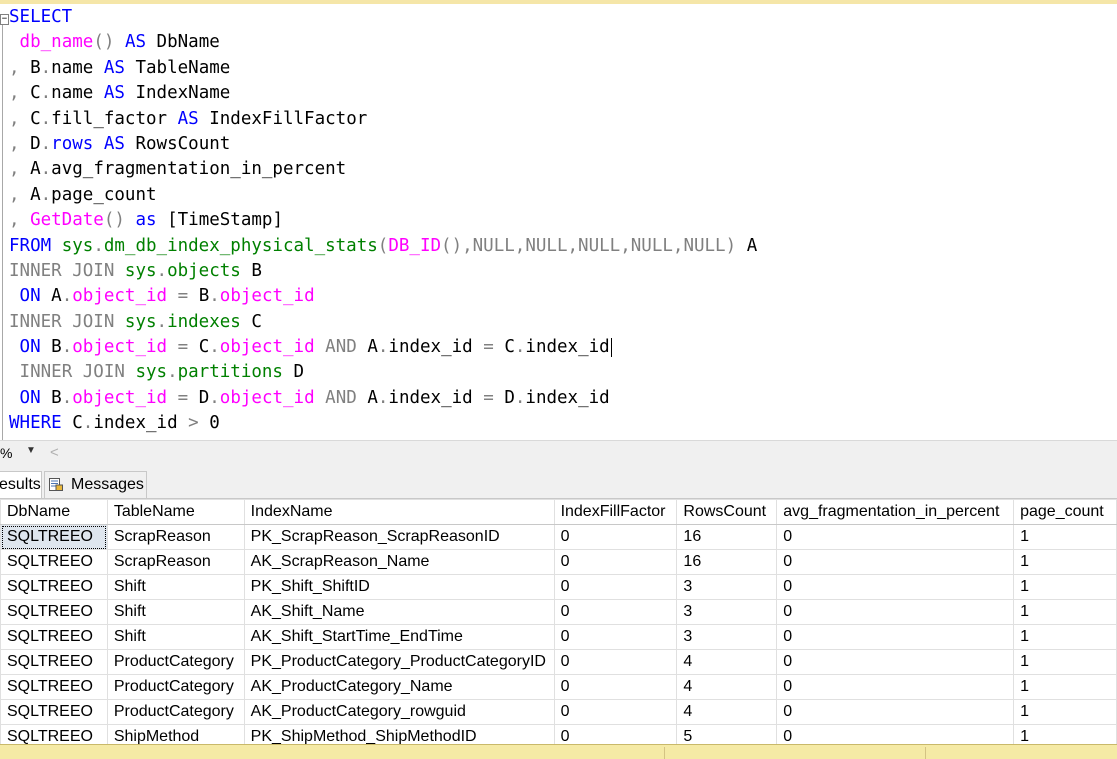 The height and width of the screenshot is (759, 1117). What do you see at coordinates (383, 169) in the screenshot?
I see `code-line: , A.avg_fragmentation_in_percent` at bounding box center [383, 169].